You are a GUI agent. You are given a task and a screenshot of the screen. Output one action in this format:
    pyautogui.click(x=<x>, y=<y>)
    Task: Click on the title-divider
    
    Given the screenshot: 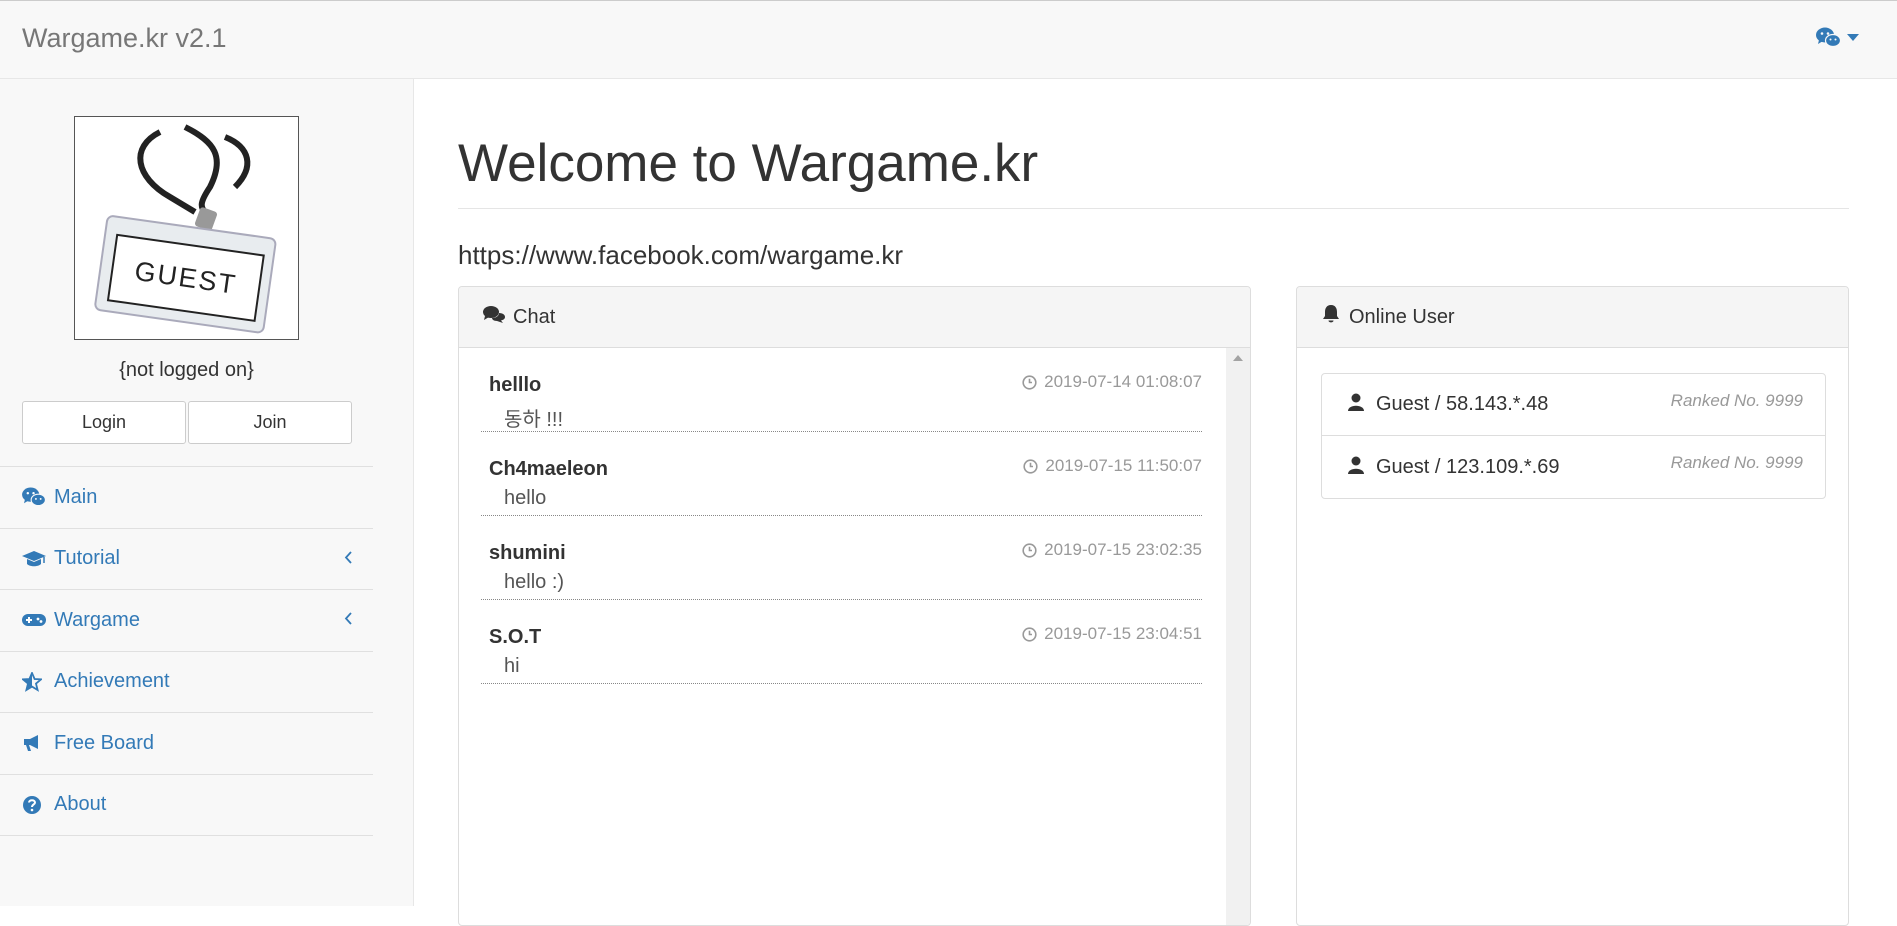 What is the action you would take?
    pyautogui.click(x=1153, y=208)
    